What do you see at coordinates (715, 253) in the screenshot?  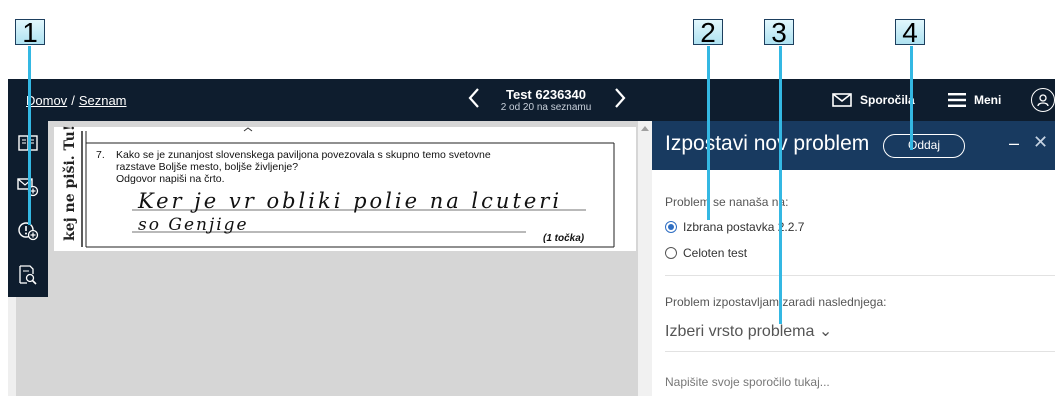 I see `option-whole-test-label: Celoten test` at bounding box center [715, 253].